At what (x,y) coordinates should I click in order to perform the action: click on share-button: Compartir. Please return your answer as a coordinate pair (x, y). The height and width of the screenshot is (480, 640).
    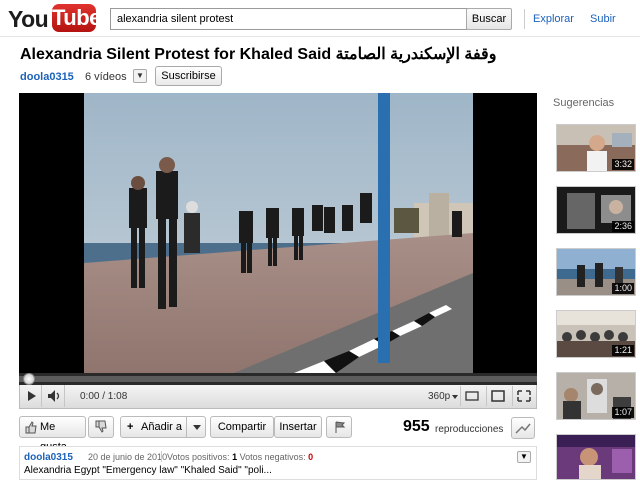
    Looking at the image, I should click on (242, 427).